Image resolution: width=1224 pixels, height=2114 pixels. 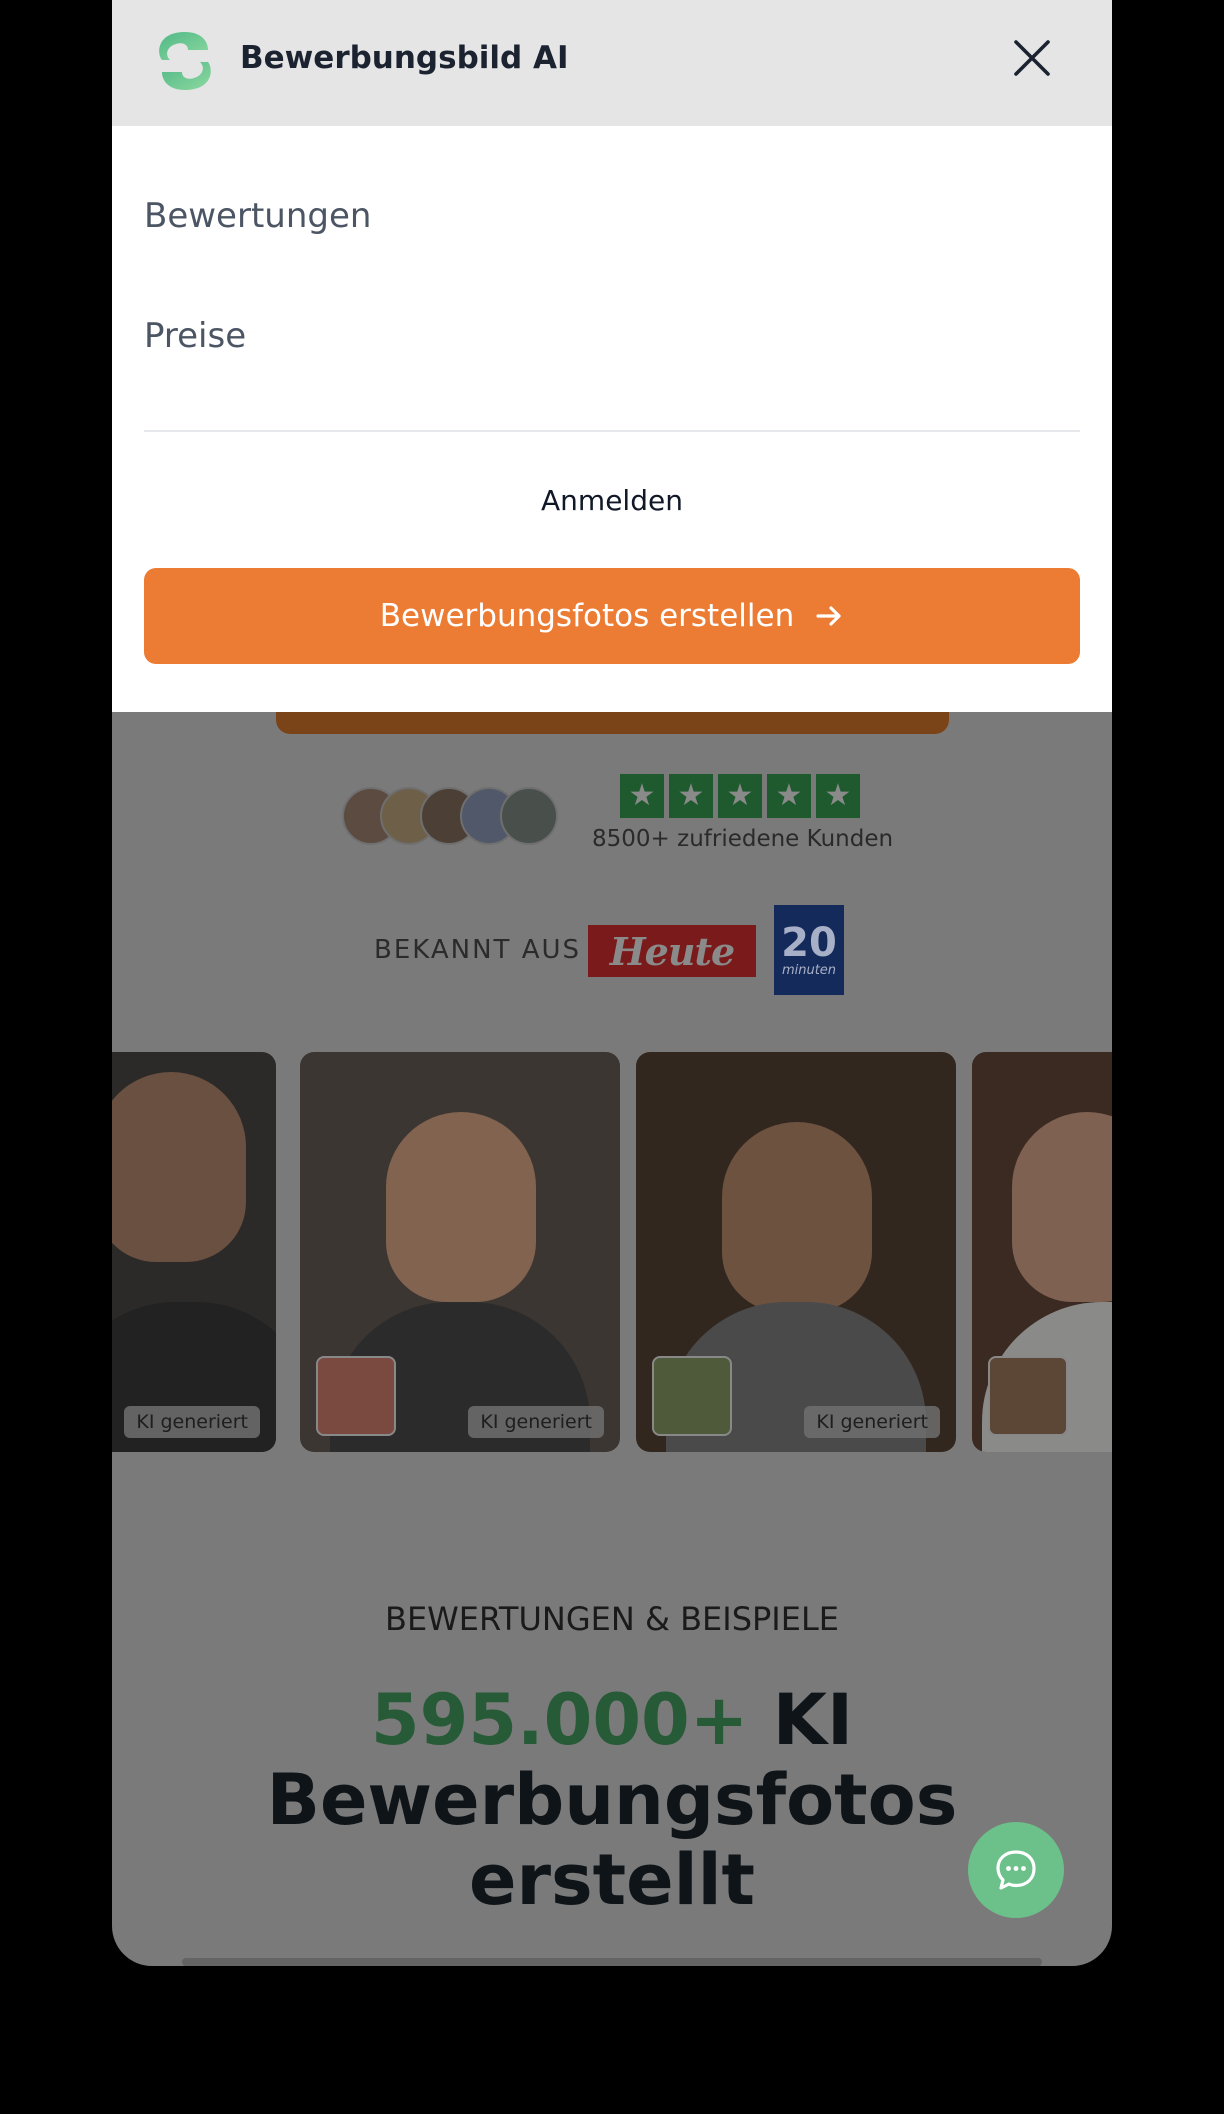 I want to click on section-kicker: BEWERTUNGEN & BEISPIELE, so click(x=611, y=1619).